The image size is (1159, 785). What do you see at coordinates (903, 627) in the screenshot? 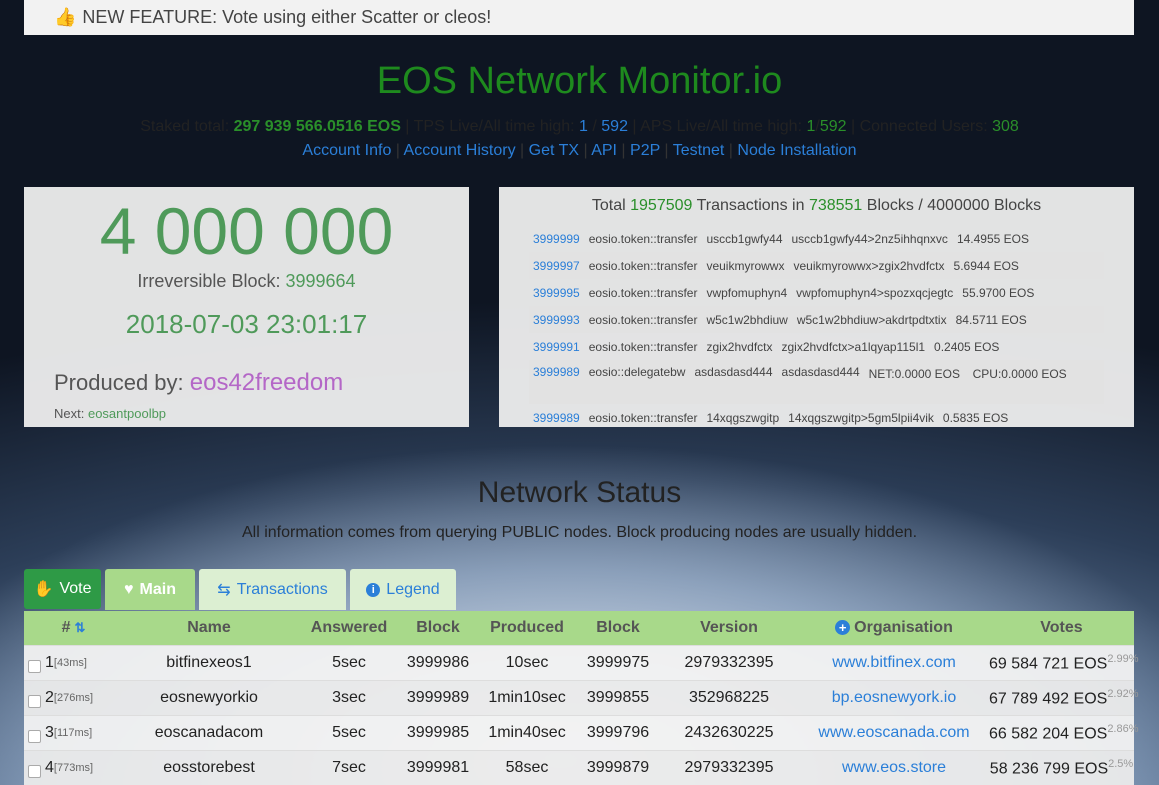
I see `col-organisation-label: Organisation` at bounding box center [903, 627].